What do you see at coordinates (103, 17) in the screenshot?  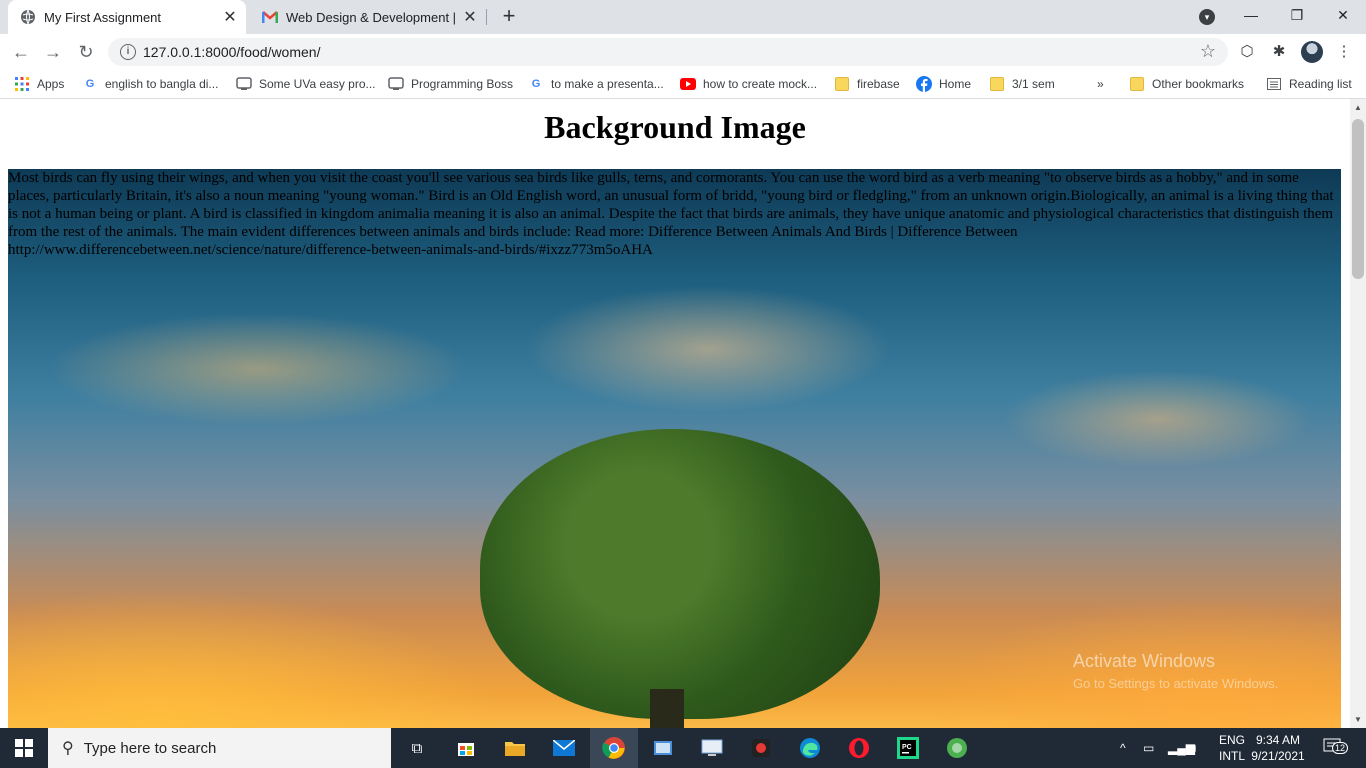 I see `tab-title: My First Assignment` at bounding box center [103, 17].